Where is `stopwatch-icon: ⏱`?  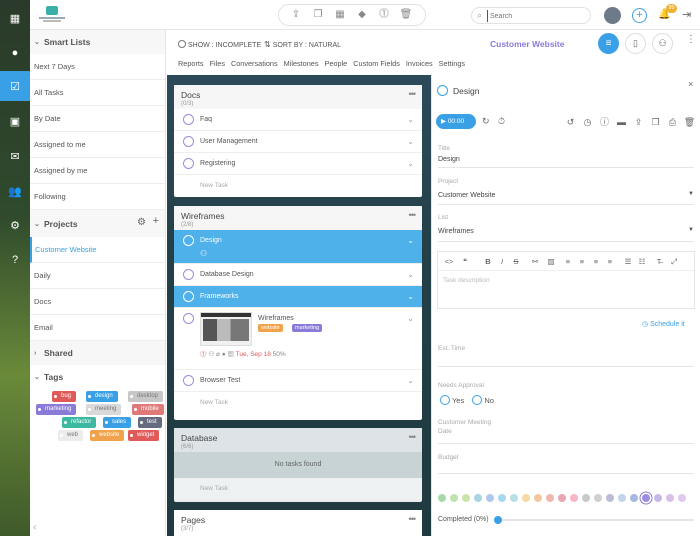
stopwatch-icon: ⏱ is located at coordinates (501, 121).